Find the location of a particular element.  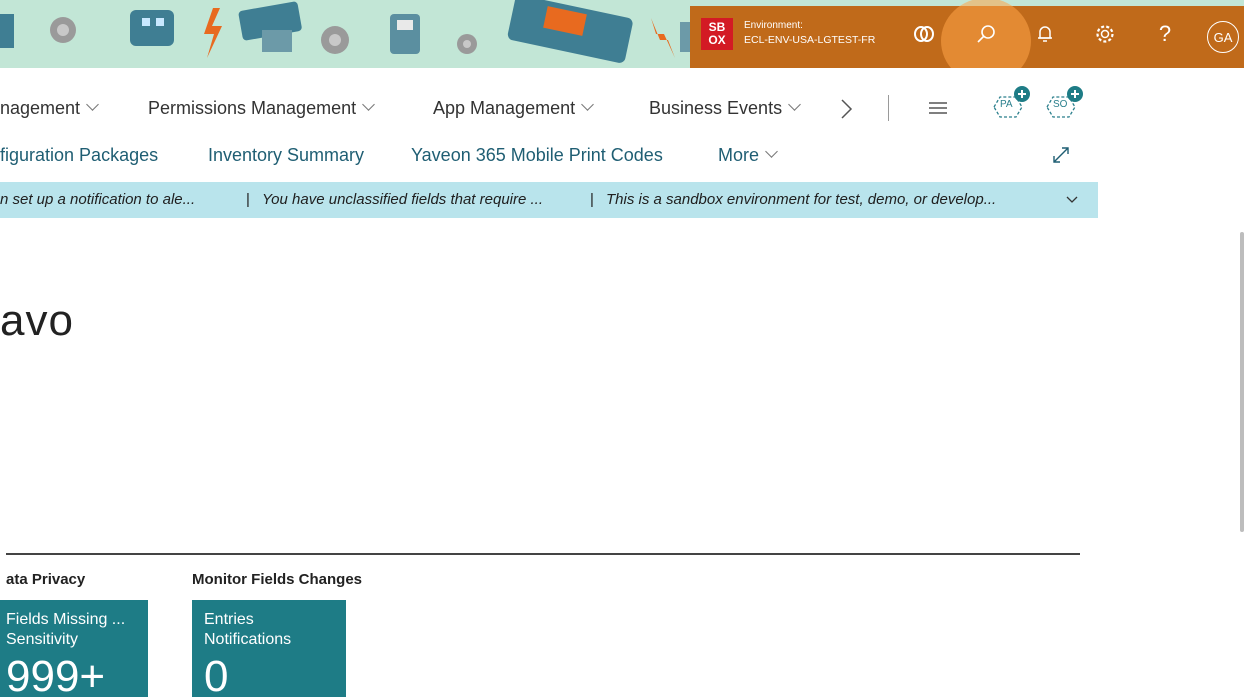

tile-value: 0 is located at coordinates (216, 674).